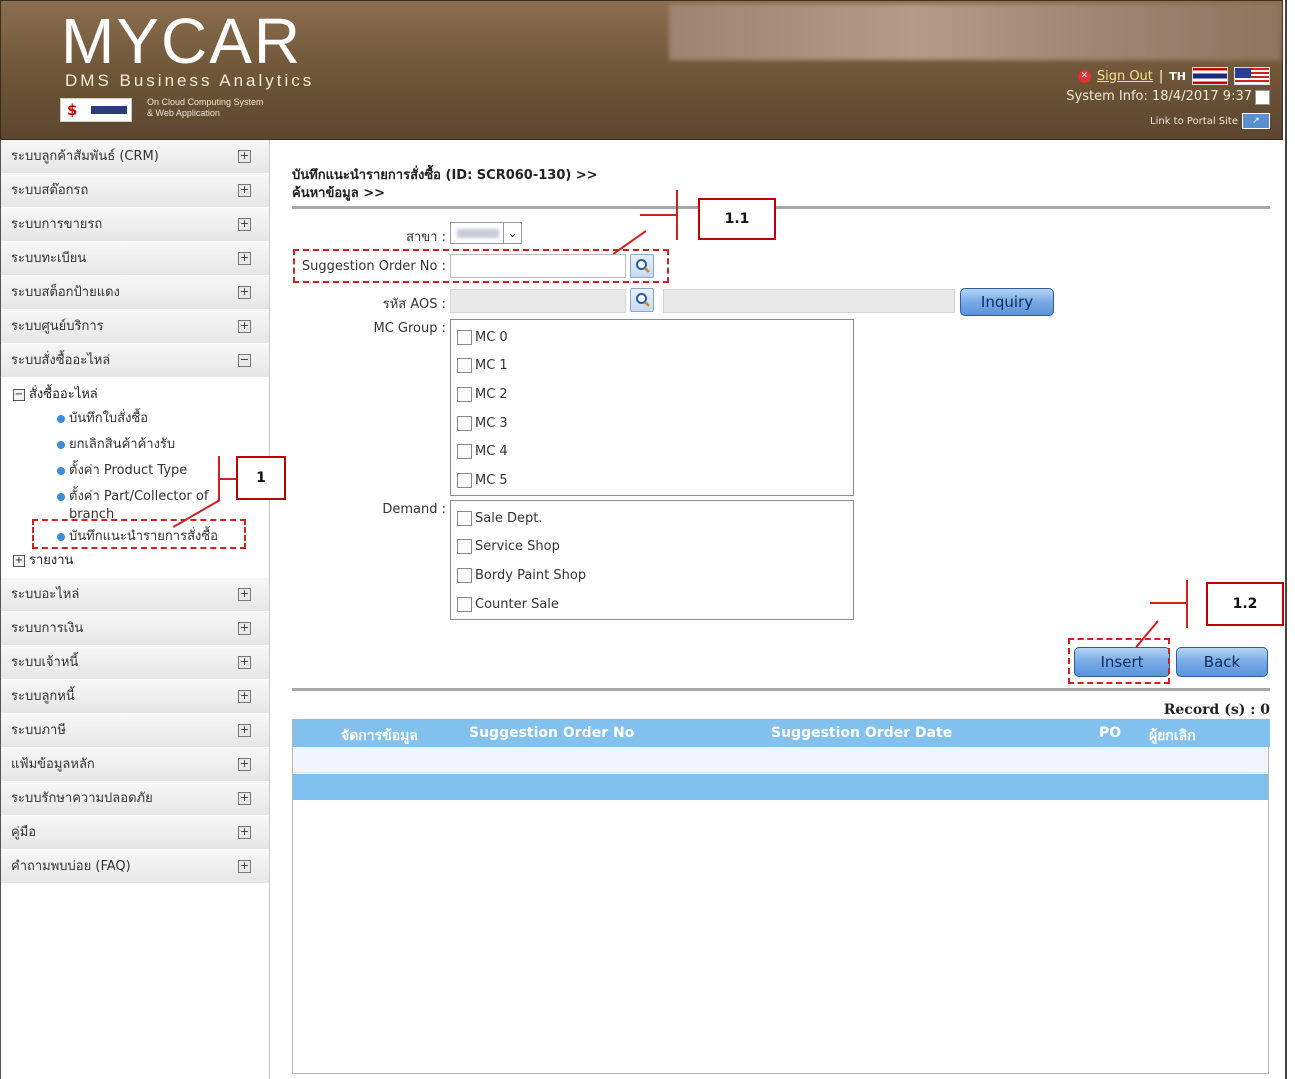  I want to click on annotation-label-1-1: 1.1, so click(737, 219).